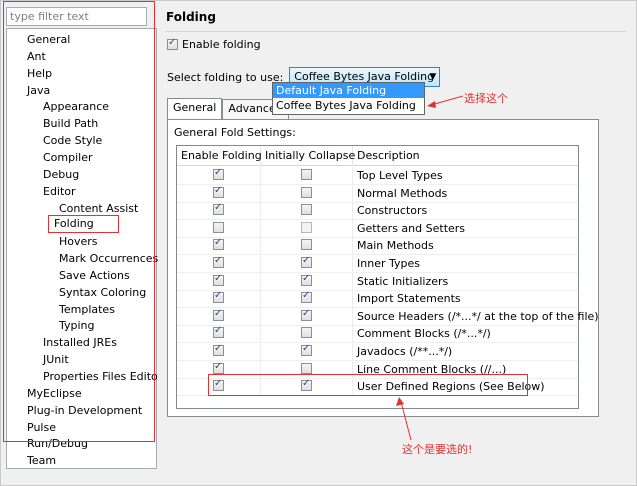 This screenshot has width=637, height=486. I want to click on tree-item-syntax-coloring: Syntax Coloring, so click(102, 292).